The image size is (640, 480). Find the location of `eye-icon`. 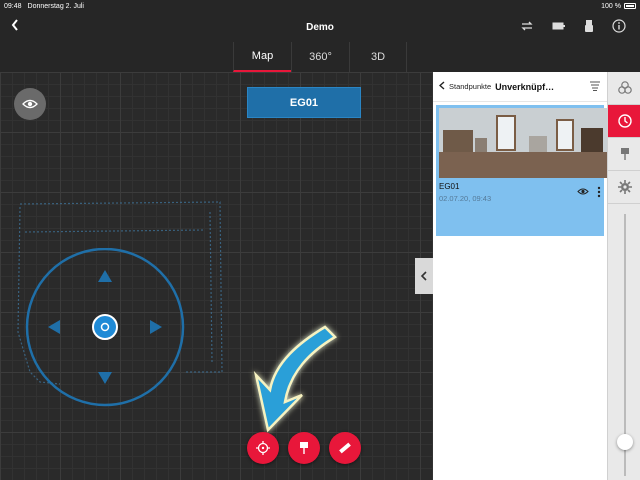

eye-icon is located at coordinates (583, 192).